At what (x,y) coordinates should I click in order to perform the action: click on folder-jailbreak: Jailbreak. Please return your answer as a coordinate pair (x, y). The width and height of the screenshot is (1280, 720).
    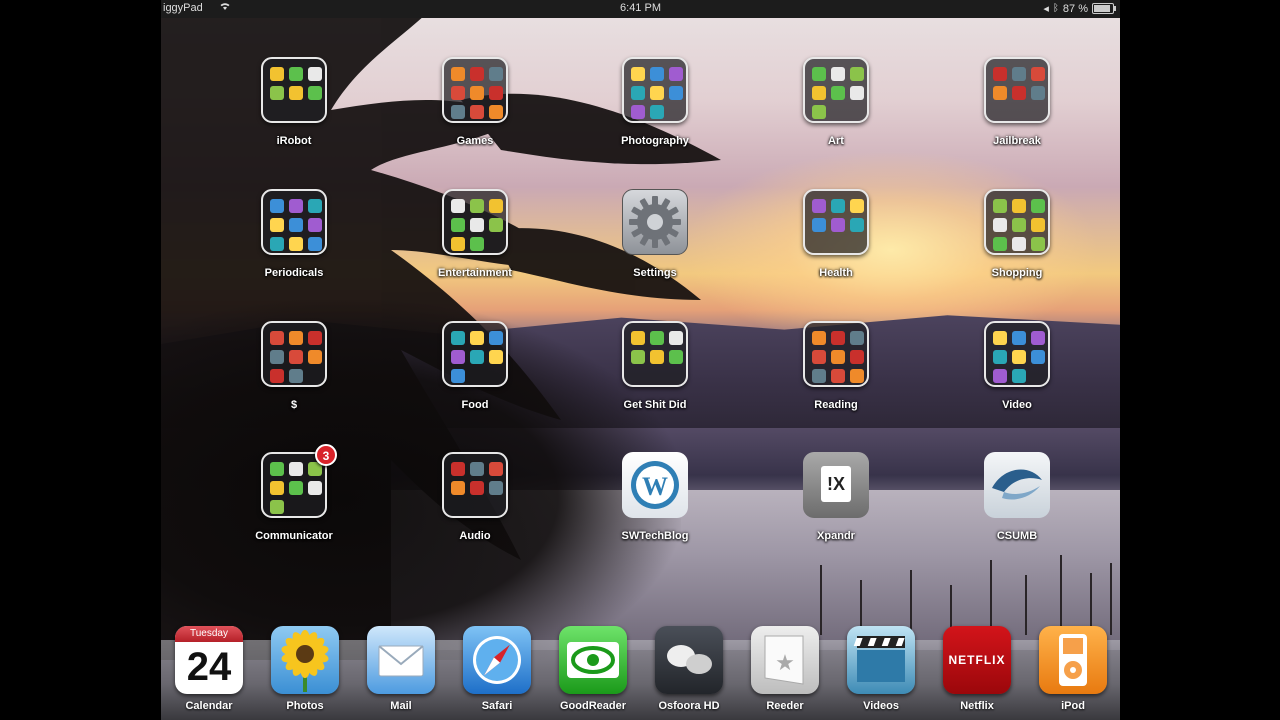
    Looking at the image, I should click on (1021, 112).